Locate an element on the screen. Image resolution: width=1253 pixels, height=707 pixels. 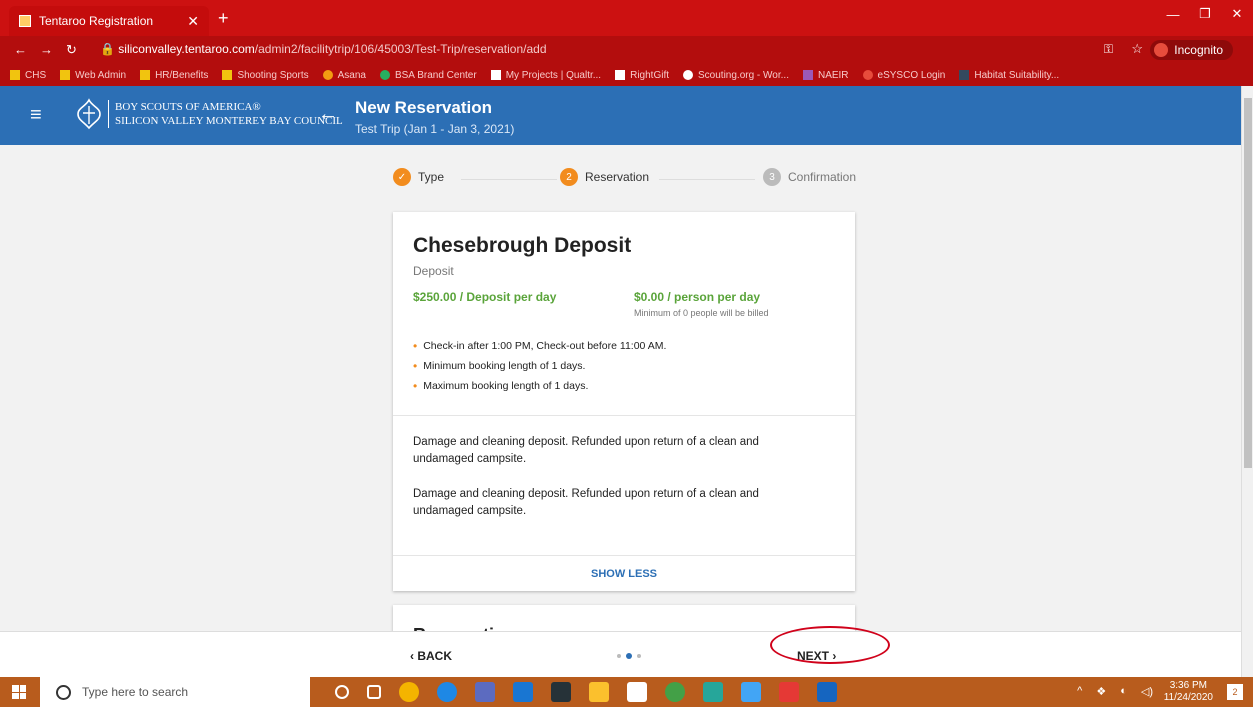
page-subtitle: Test Trip (Jan 1 - Jan 3, 2021) is located at coordinates (435, 129).